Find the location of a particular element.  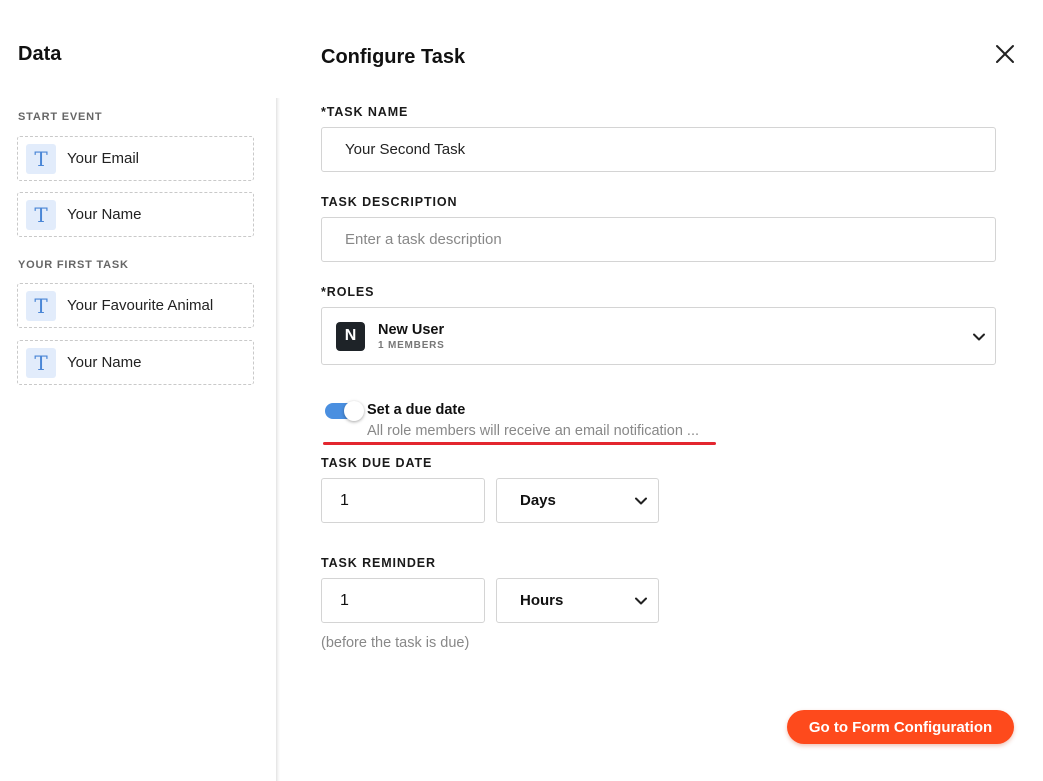

task-reminder-label: TASK REMINDER is located at coordinates (378, 563).